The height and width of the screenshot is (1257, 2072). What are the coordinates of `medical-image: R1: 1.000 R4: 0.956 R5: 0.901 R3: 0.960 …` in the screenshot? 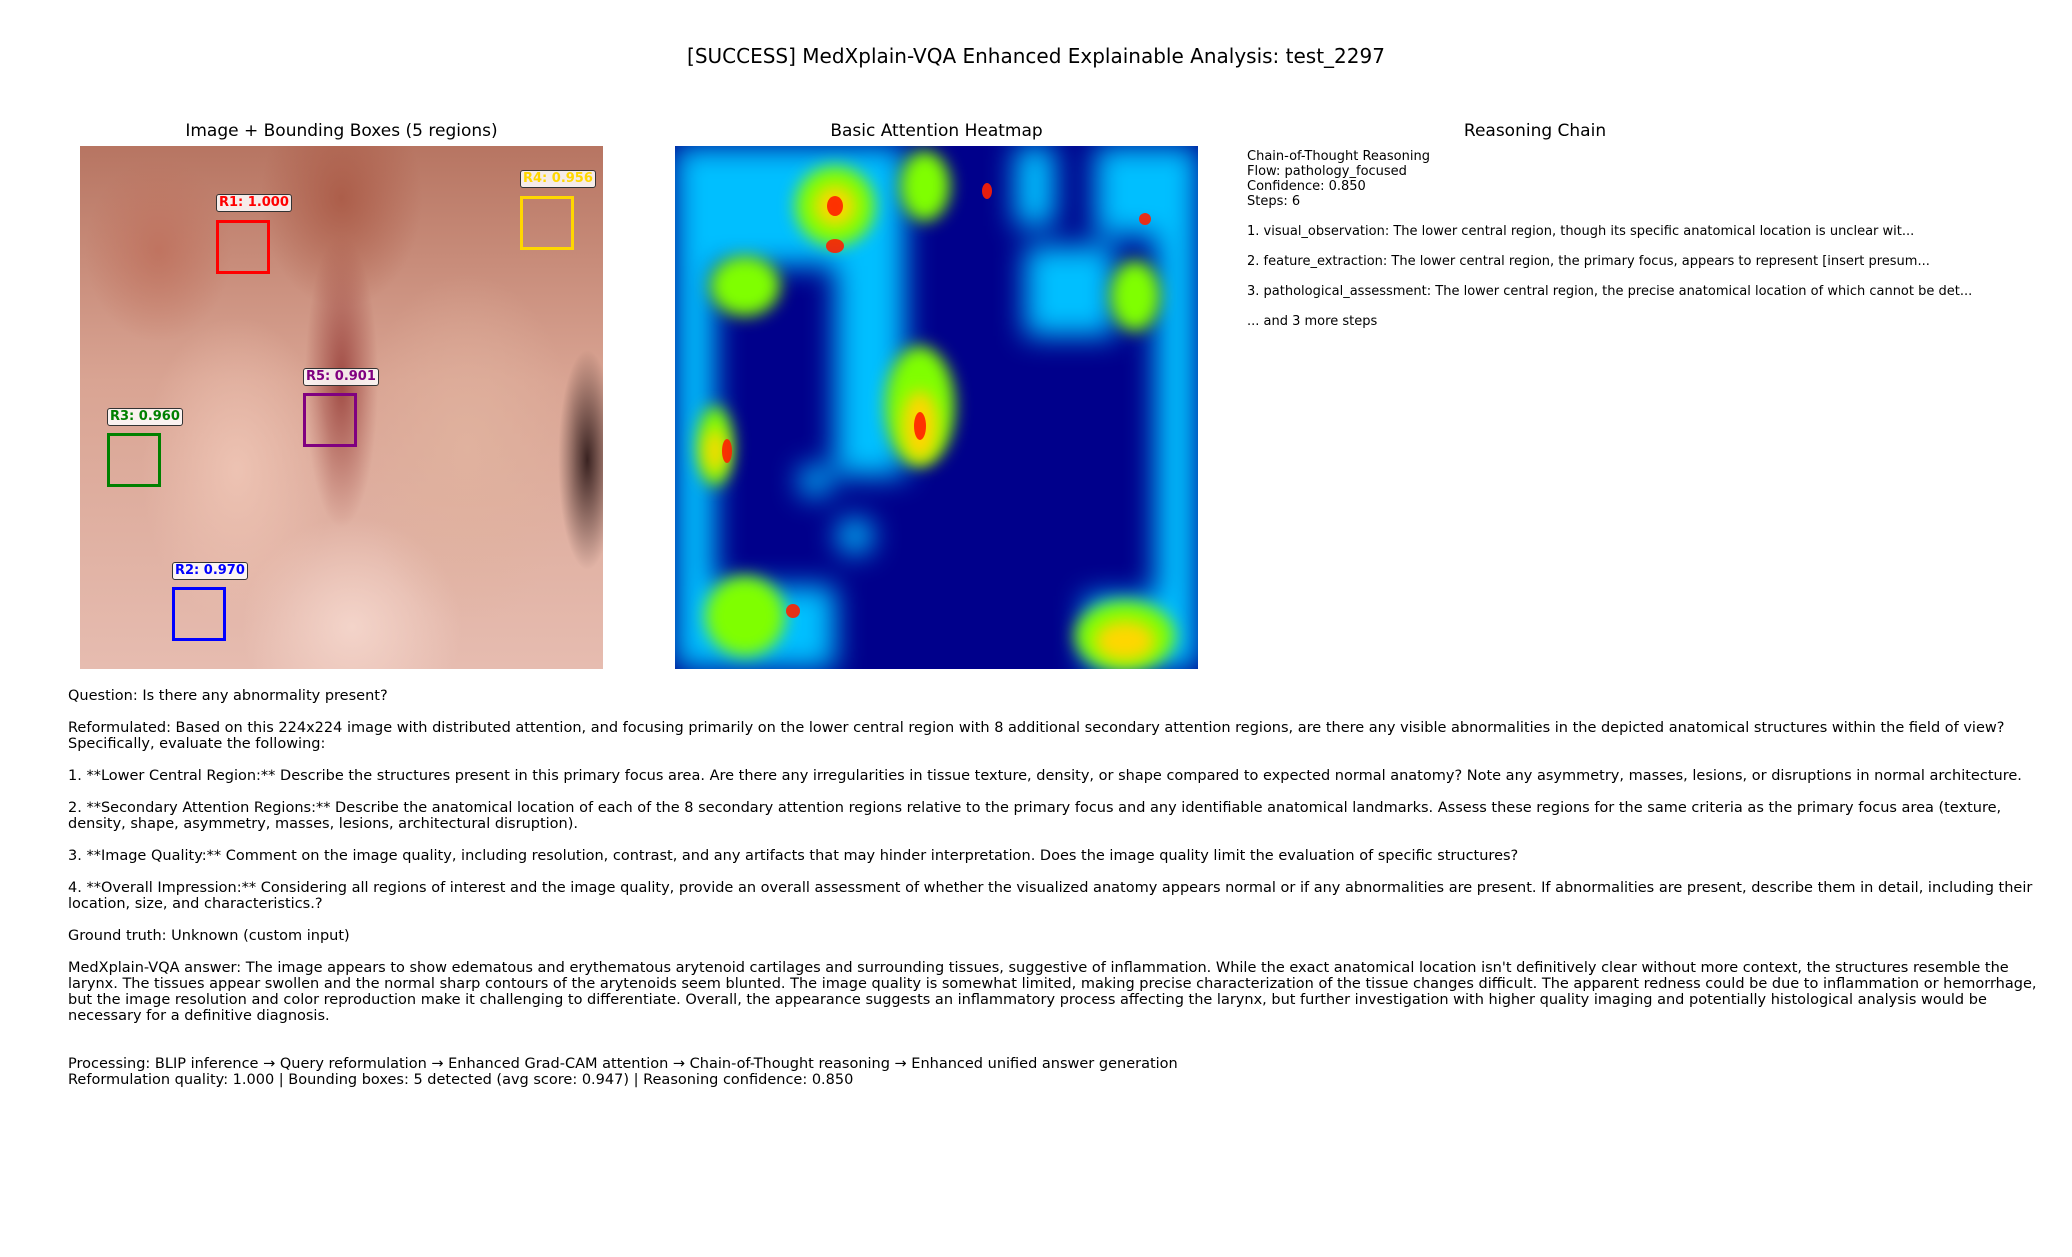 It's located at (341, 407).